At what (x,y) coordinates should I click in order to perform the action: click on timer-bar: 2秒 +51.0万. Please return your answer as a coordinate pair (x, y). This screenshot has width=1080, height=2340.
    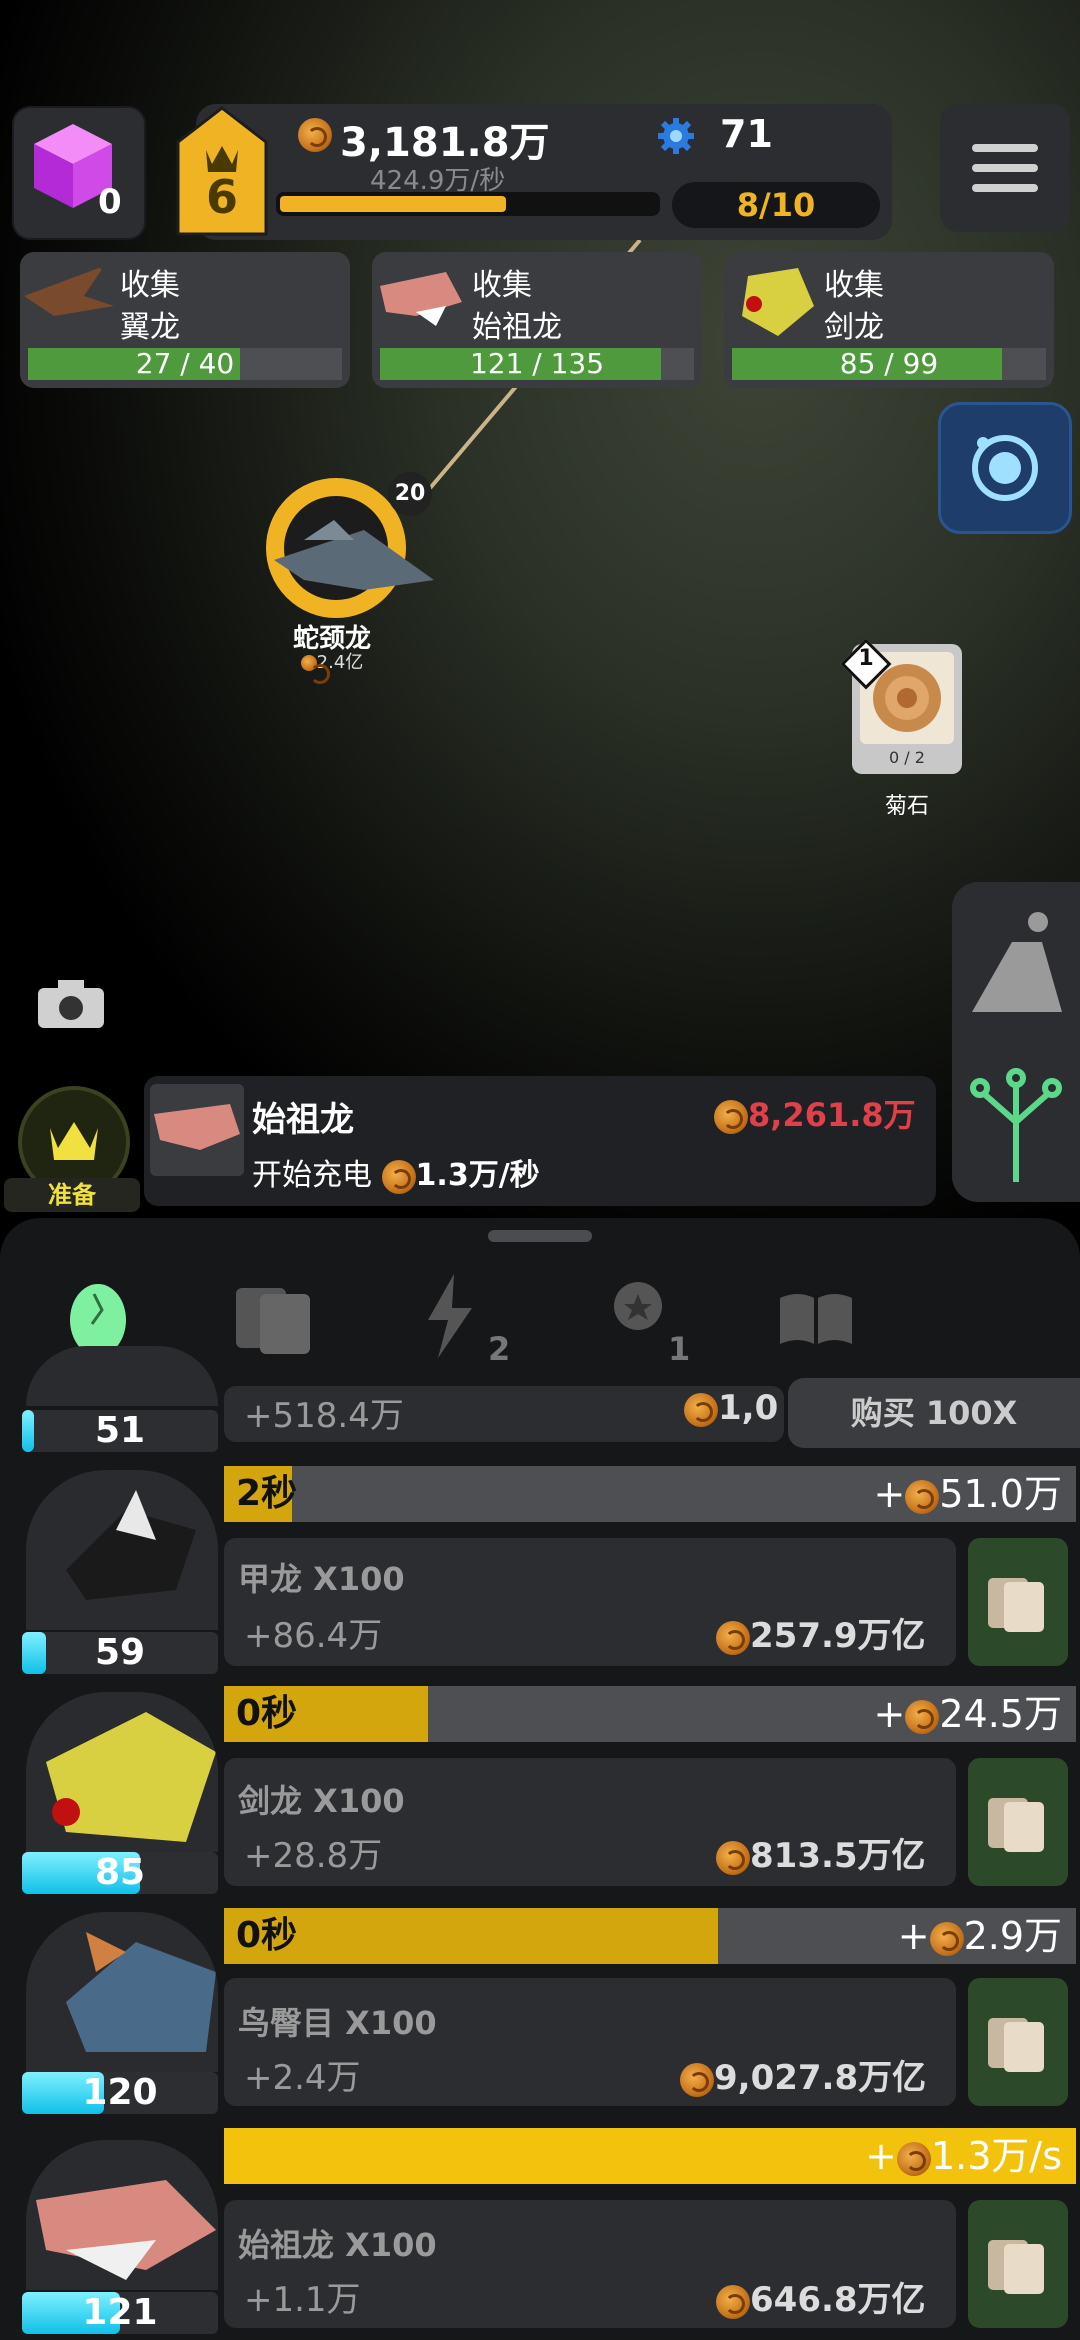
    Looking at the image, I should click on (650, 1494).